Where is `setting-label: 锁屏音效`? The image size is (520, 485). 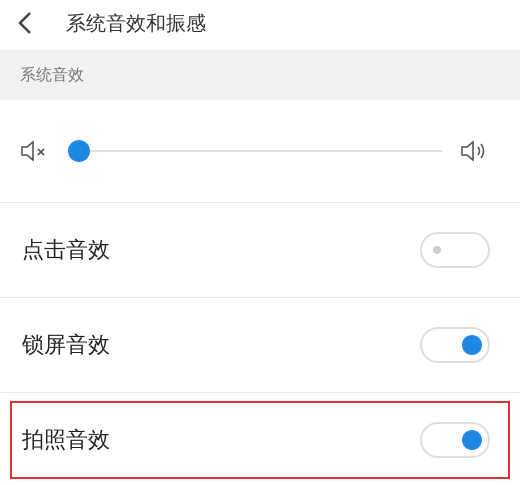
setting-label: 锁屏音效 is located at coordinates (66, 346).